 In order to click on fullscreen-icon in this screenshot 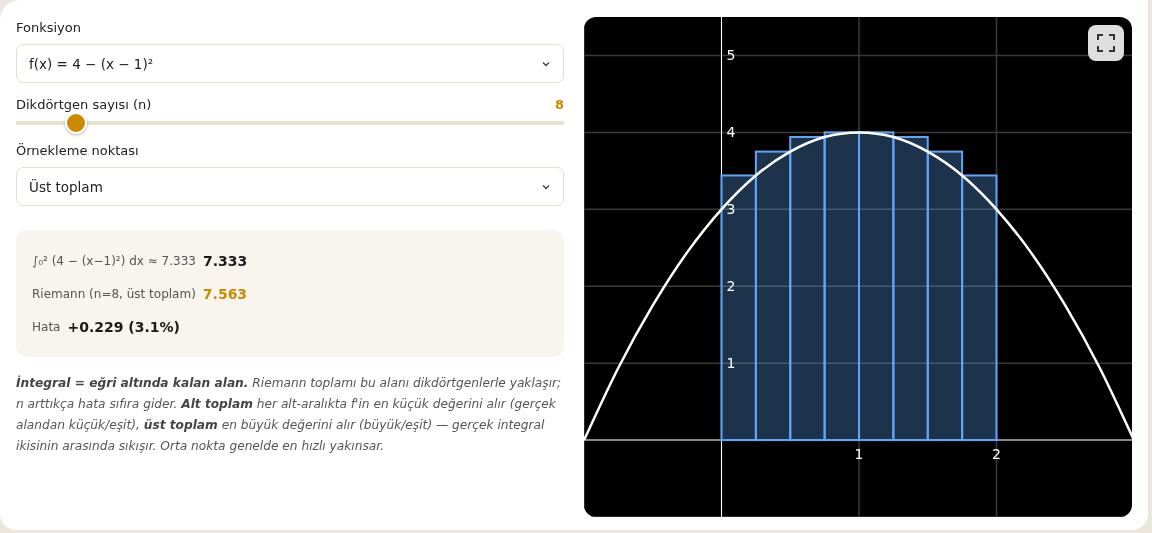, I will do `click(1106, 43)`.